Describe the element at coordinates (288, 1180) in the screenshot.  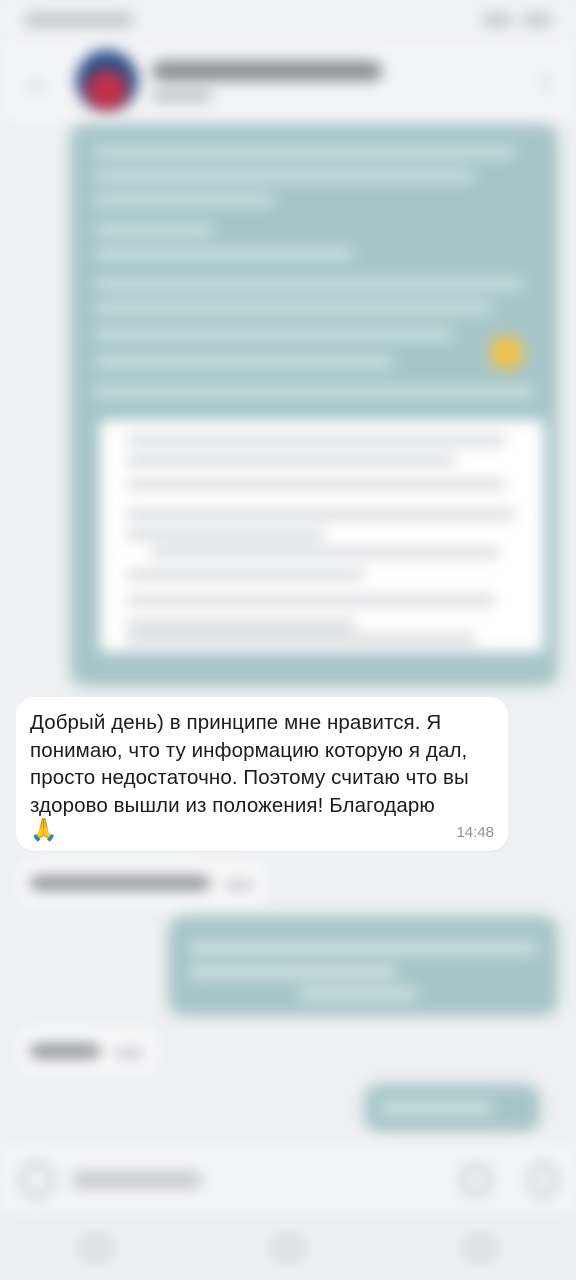
I see `message-composer` at that location.